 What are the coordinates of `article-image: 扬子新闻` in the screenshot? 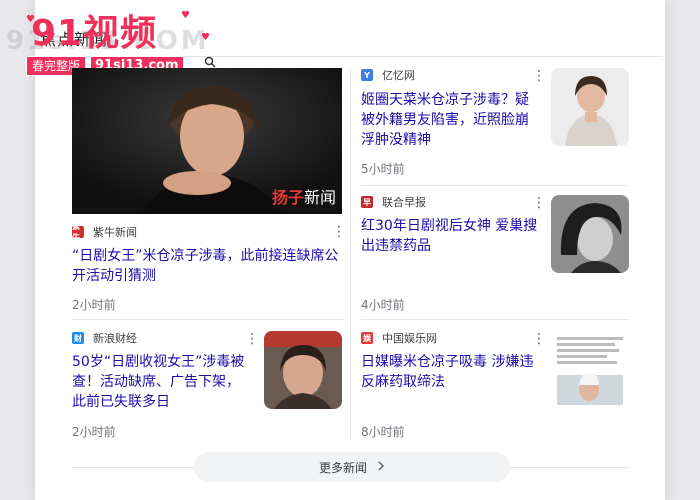 It's located at (207, 141).